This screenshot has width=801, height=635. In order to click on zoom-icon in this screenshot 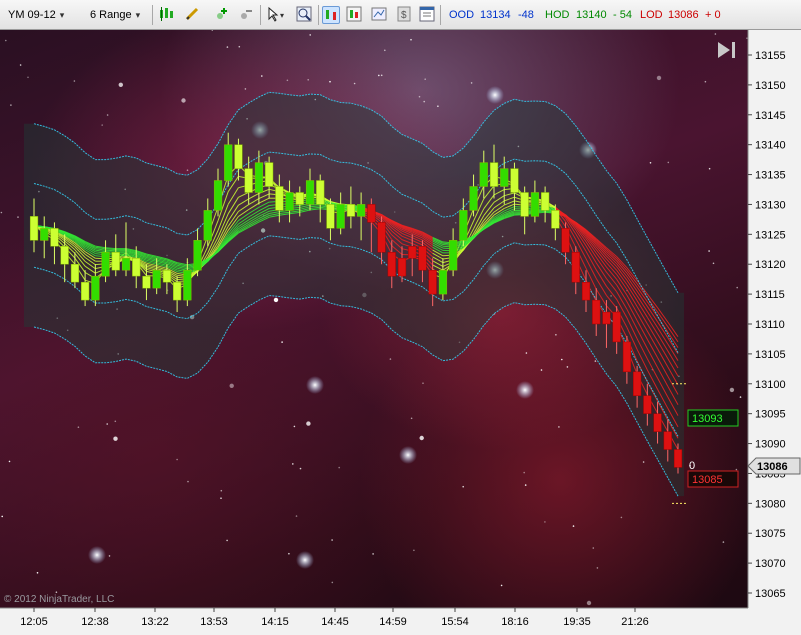, I will do `click(304, 14)`.